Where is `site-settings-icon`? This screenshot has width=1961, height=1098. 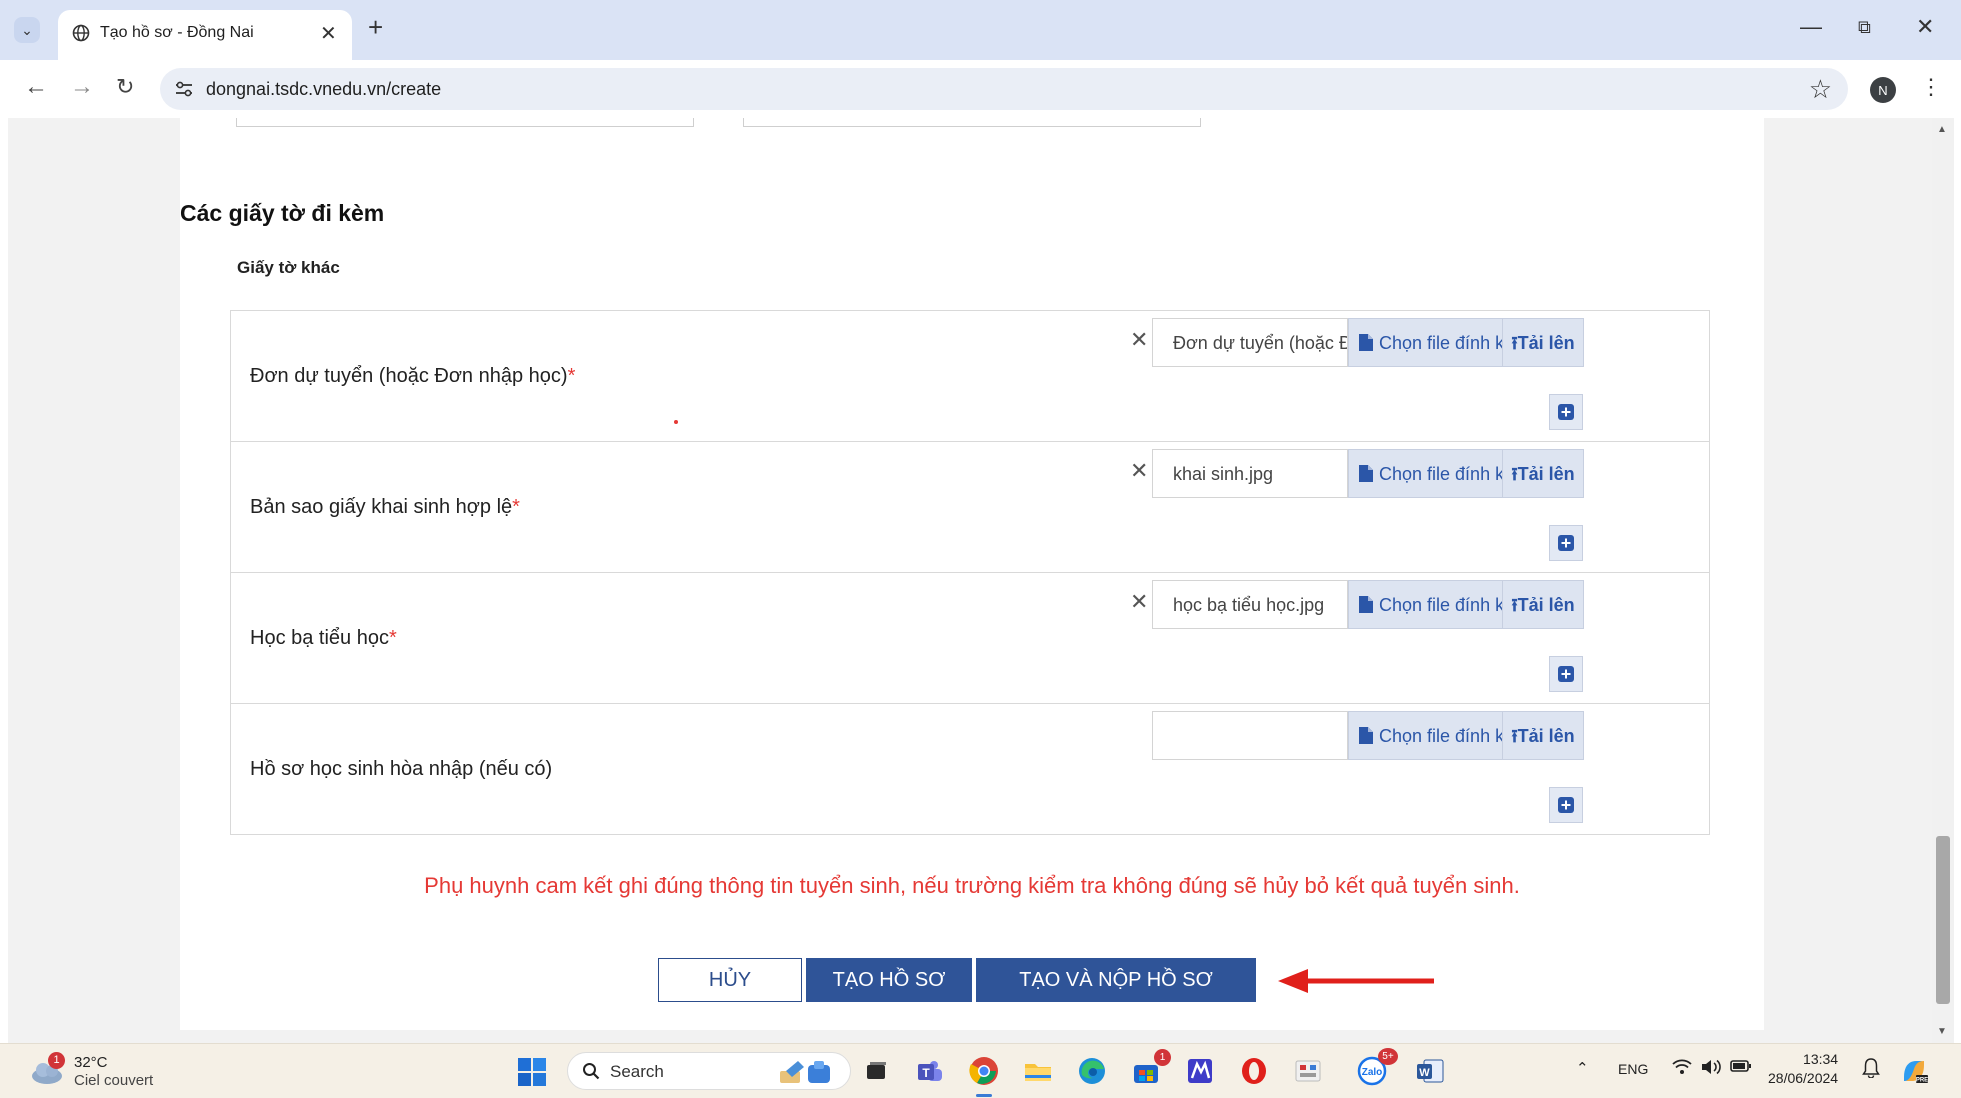
site-settings-icon is located at coordinates (184, 89).